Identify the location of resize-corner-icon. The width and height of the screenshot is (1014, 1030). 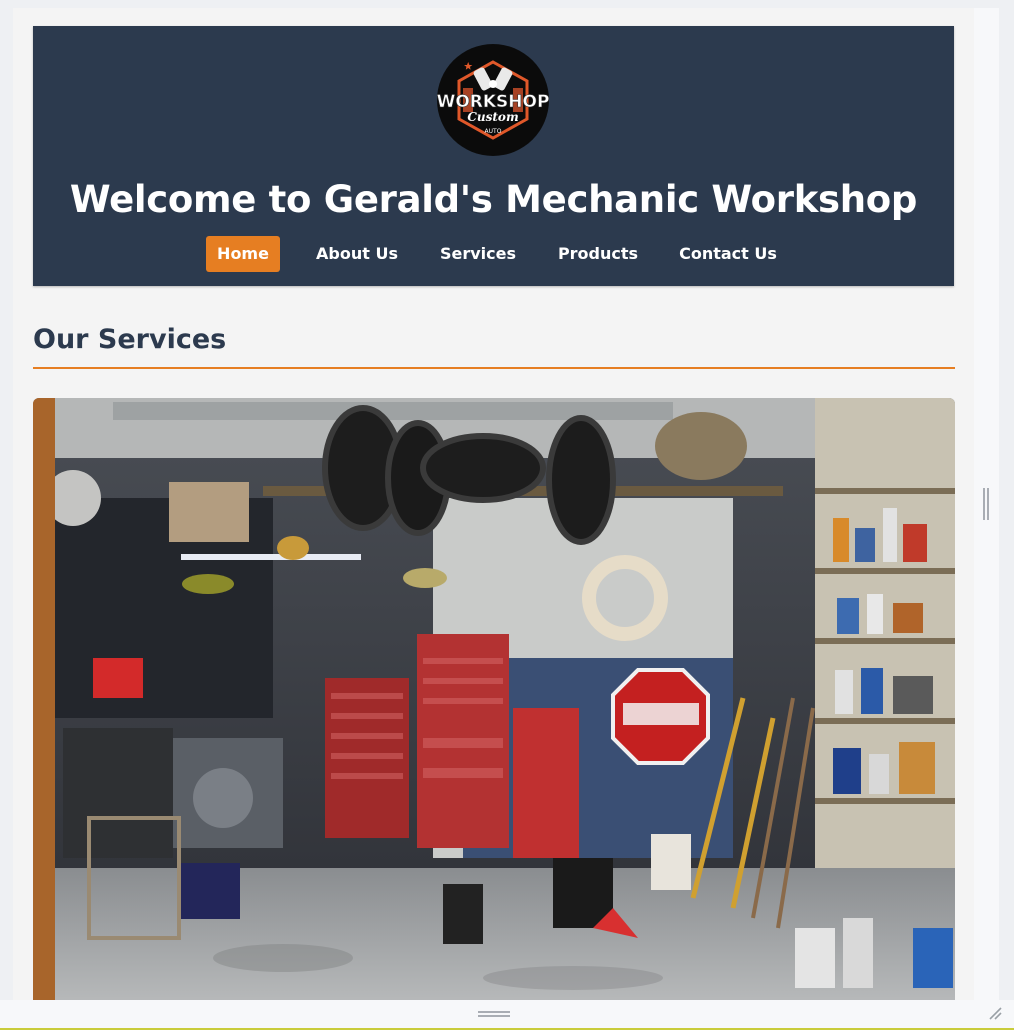
(995, 1013).